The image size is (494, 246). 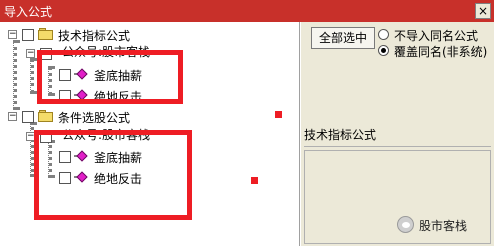 I want to click on watermark: 股市客栈, so click(x=444, y=225).